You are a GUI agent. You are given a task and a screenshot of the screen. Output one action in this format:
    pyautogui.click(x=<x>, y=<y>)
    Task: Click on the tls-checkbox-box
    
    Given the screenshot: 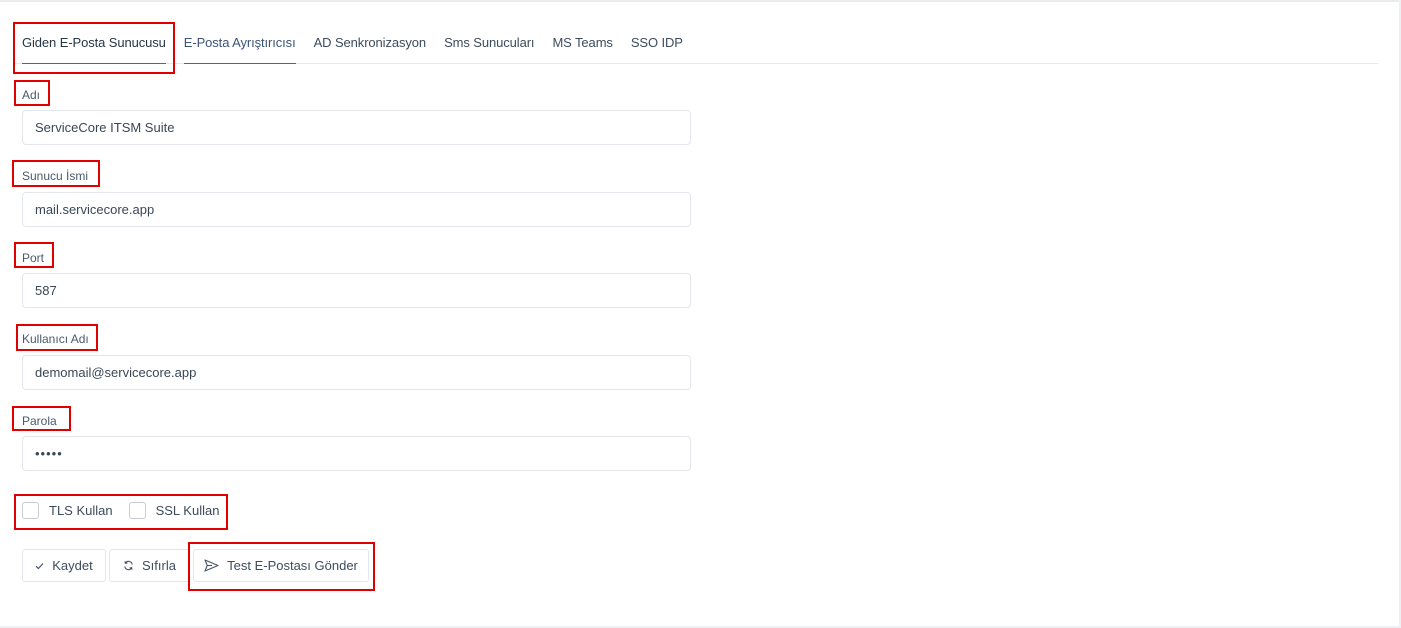 What is the action you would take?
    pyautogui.click(x=30, y=510)
    